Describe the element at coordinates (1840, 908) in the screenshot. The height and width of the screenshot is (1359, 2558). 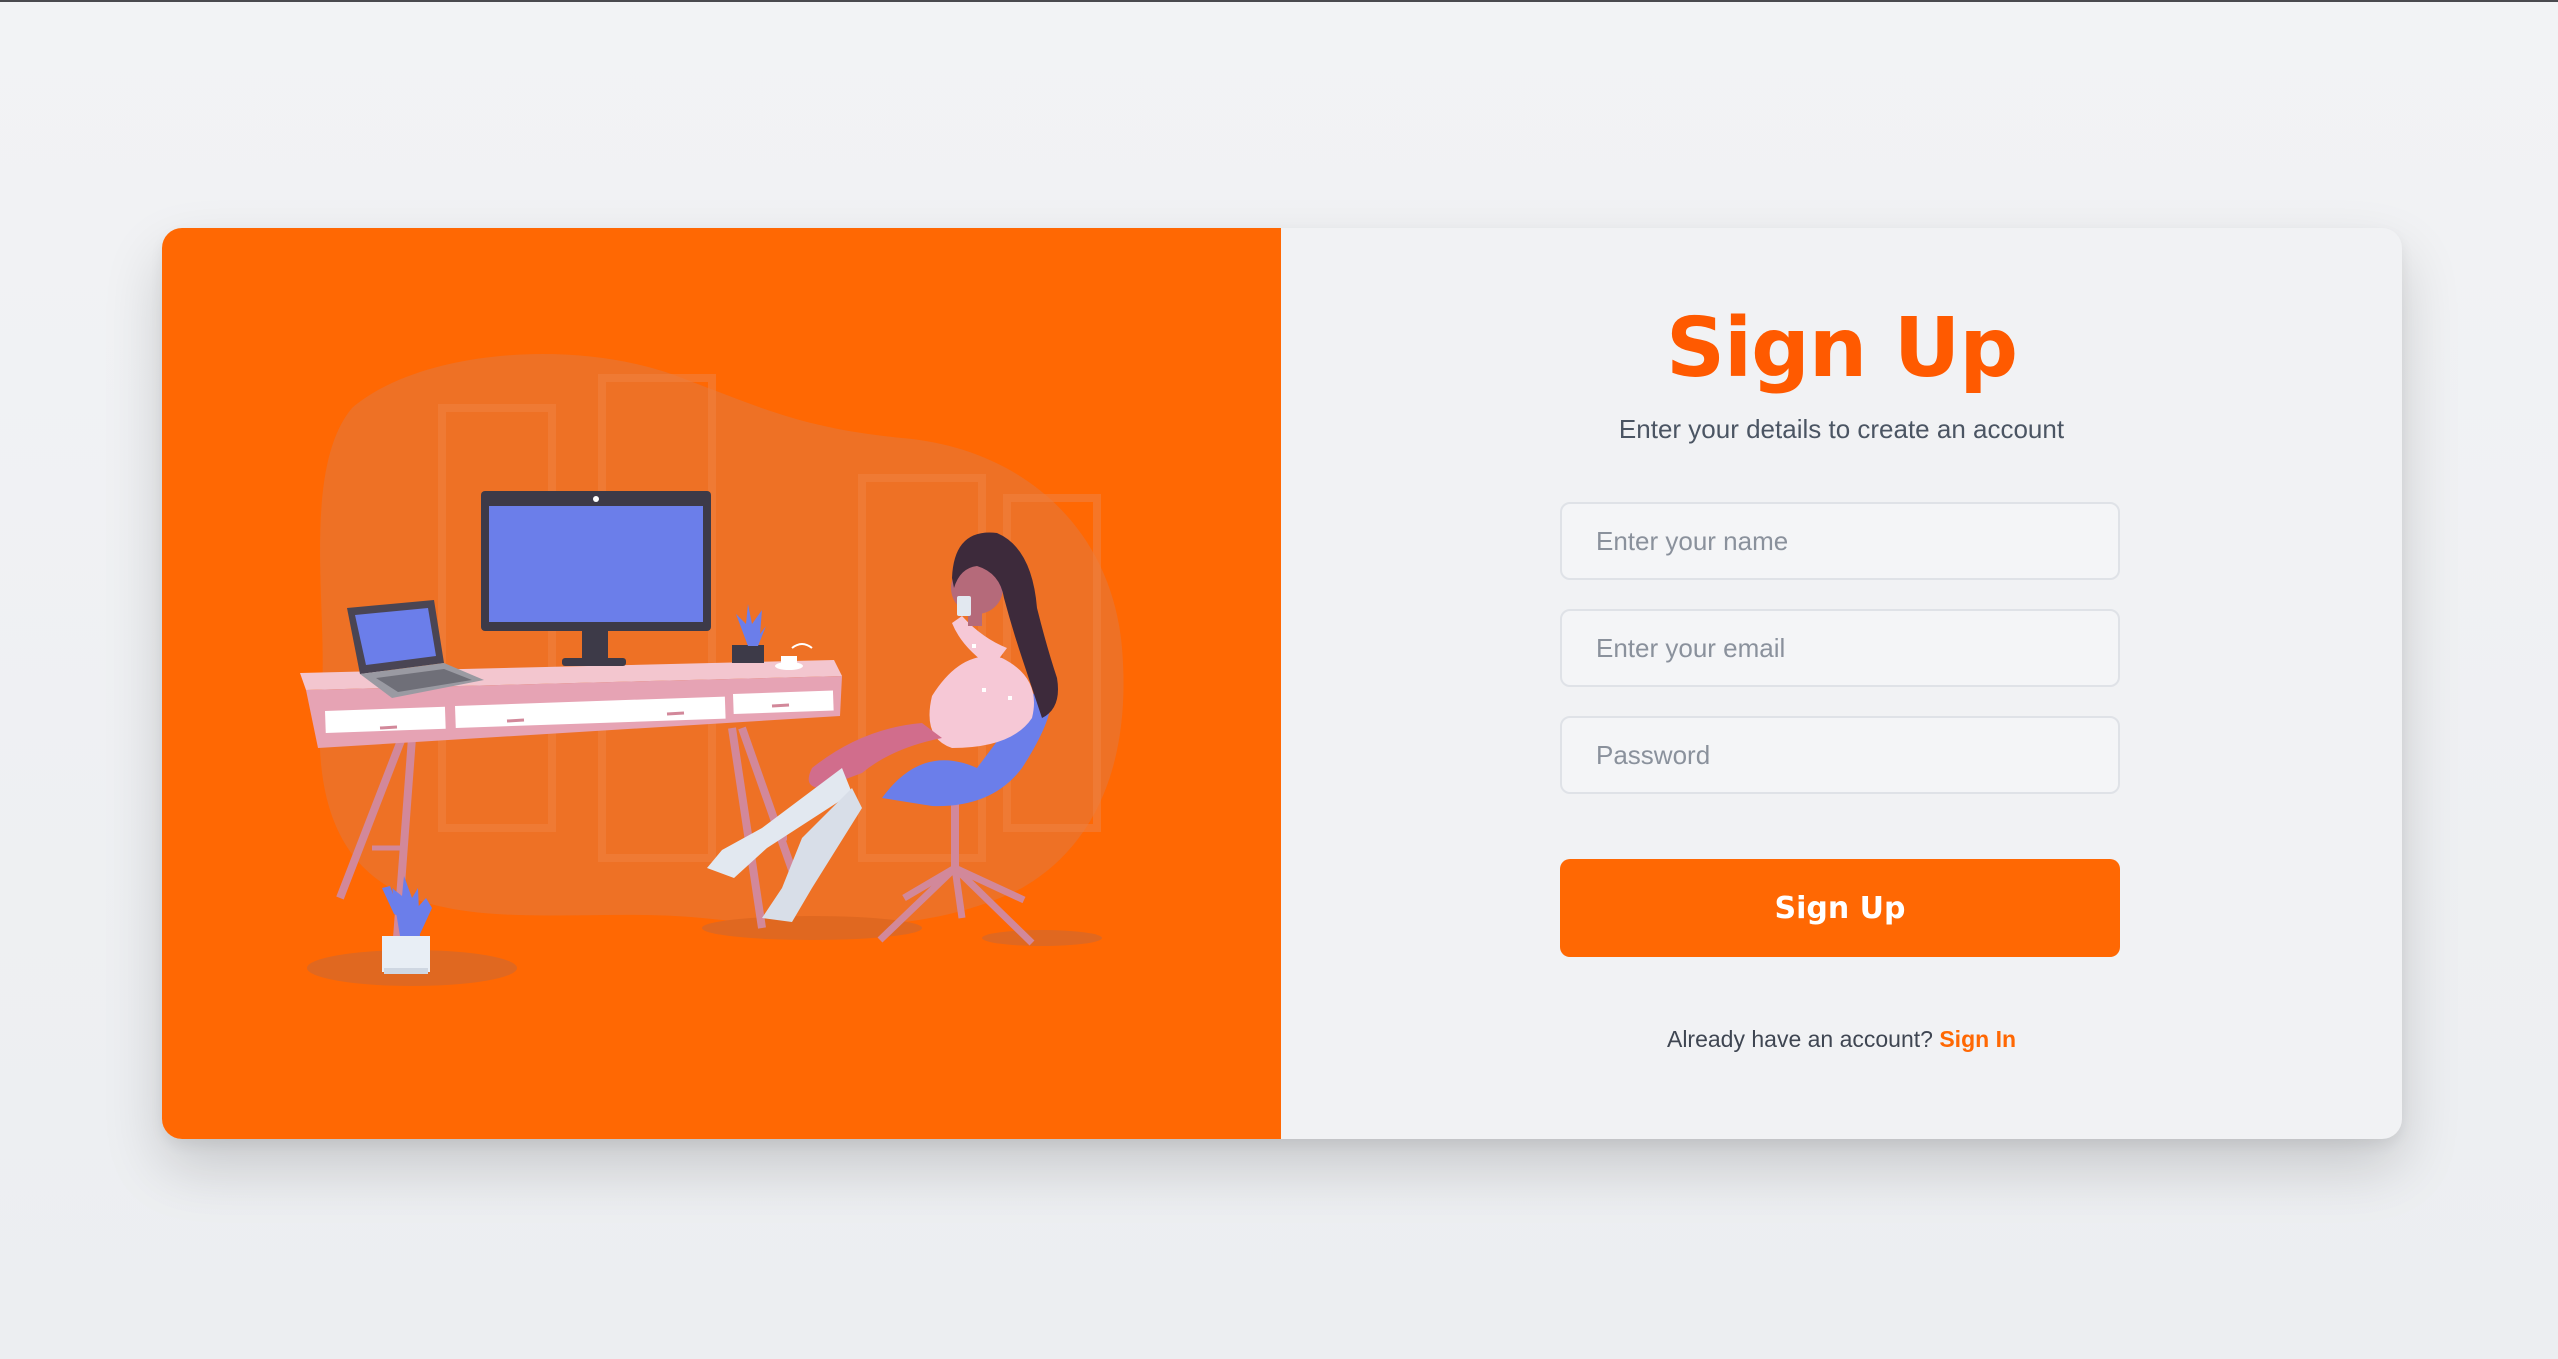
I see `signup-button: Sign Up` at that location.